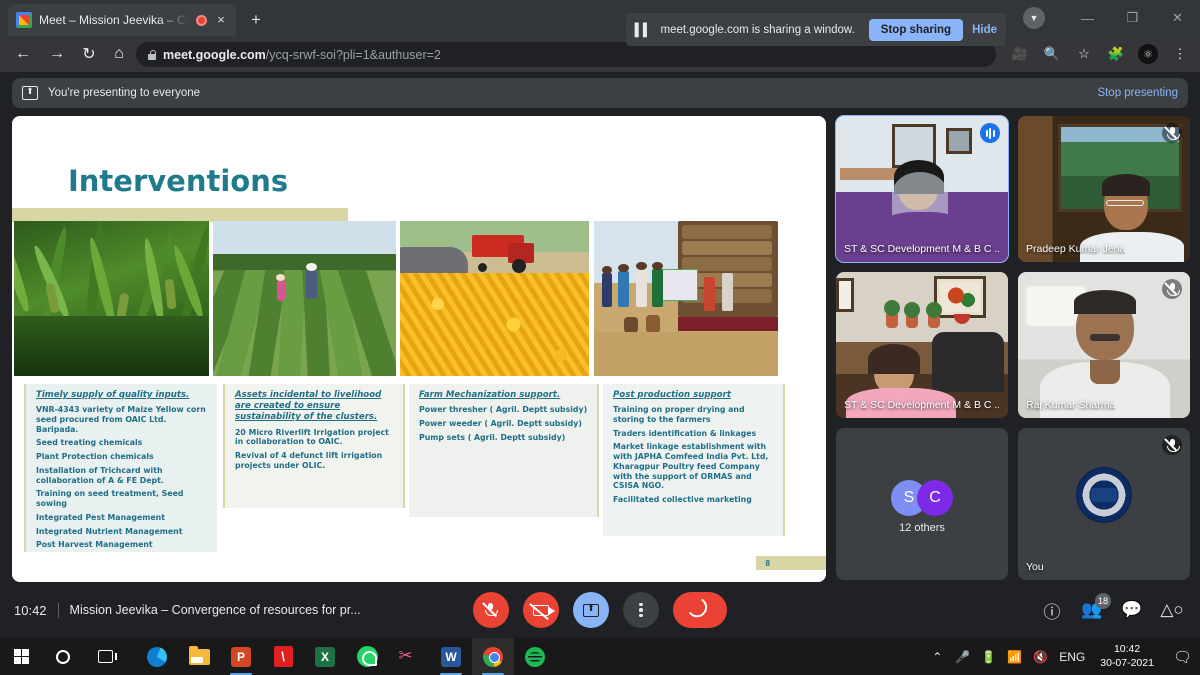 This screenshot has height=675, width=1200. I want to click on call-action-buttons, so click(600, 610).